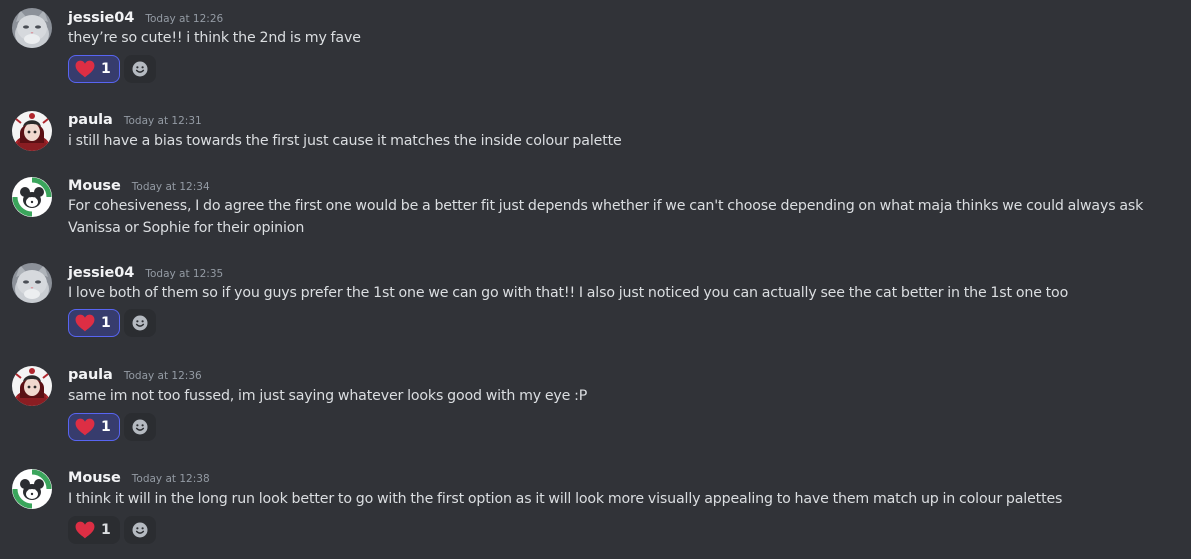  Describe the element at coordinates (163, 376) in the screenshot. I see `timestamp: Today at 12:36` at that location.